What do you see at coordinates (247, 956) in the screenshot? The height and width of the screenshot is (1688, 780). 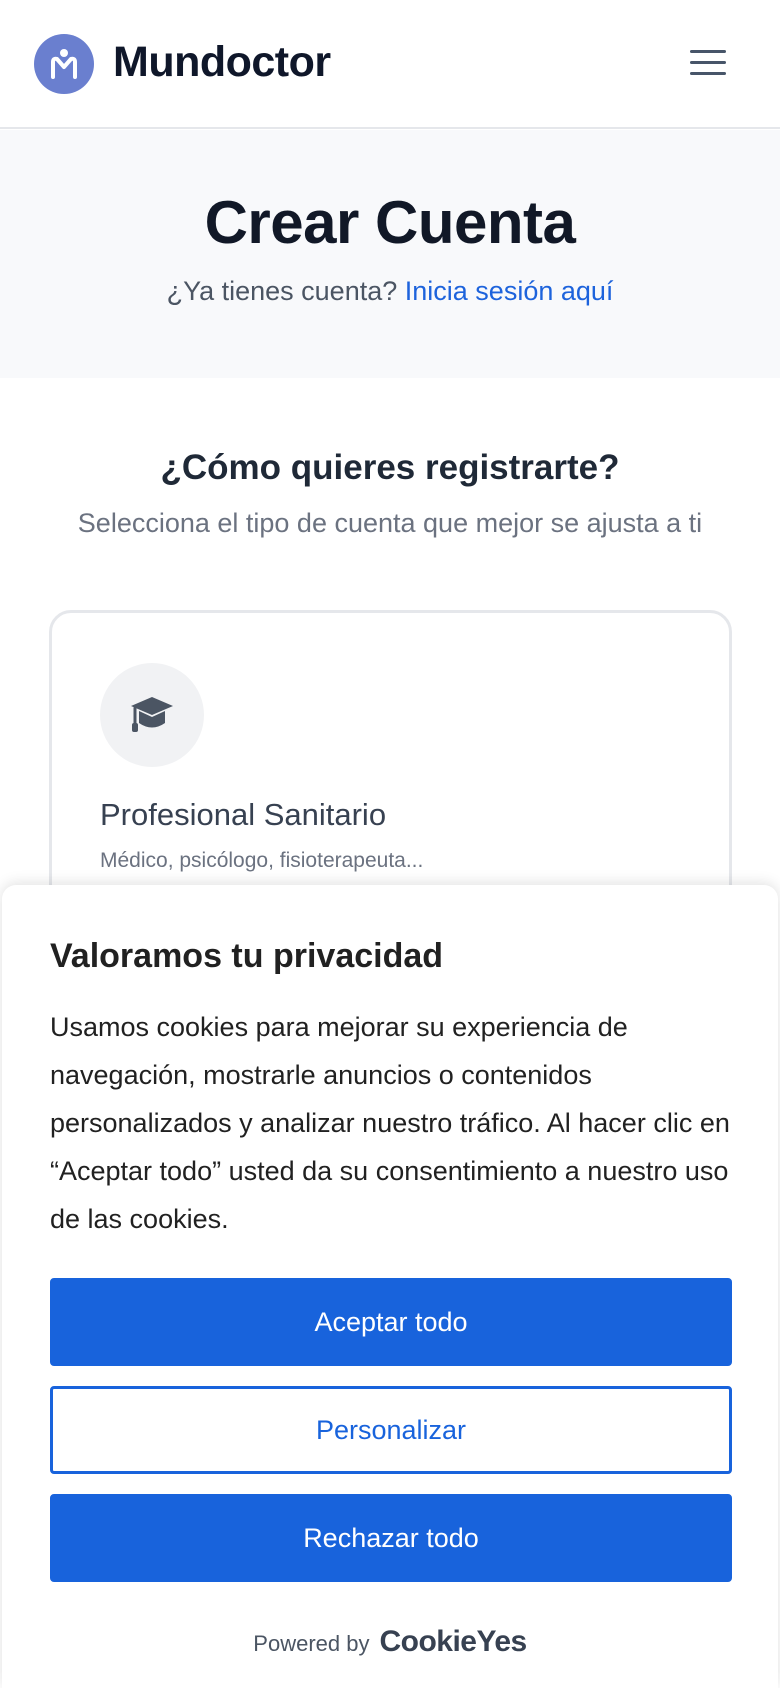 I see `cookie-banner-title: Valoramos tu privacidad` at bounding box center [247, 956].